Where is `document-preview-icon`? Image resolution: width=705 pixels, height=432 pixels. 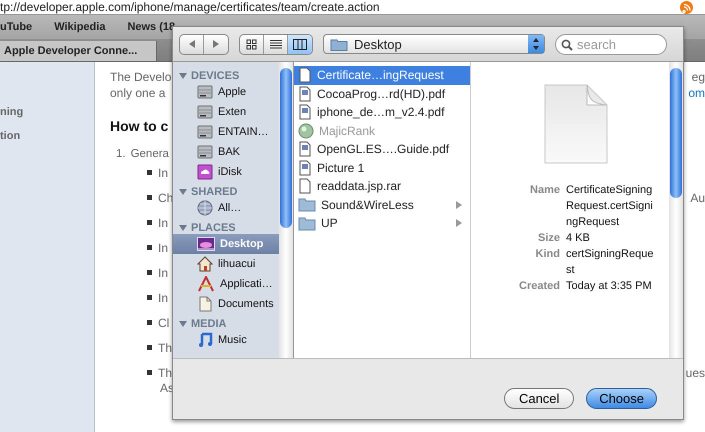
document-preview-icon is located at coordinates (576, 124).